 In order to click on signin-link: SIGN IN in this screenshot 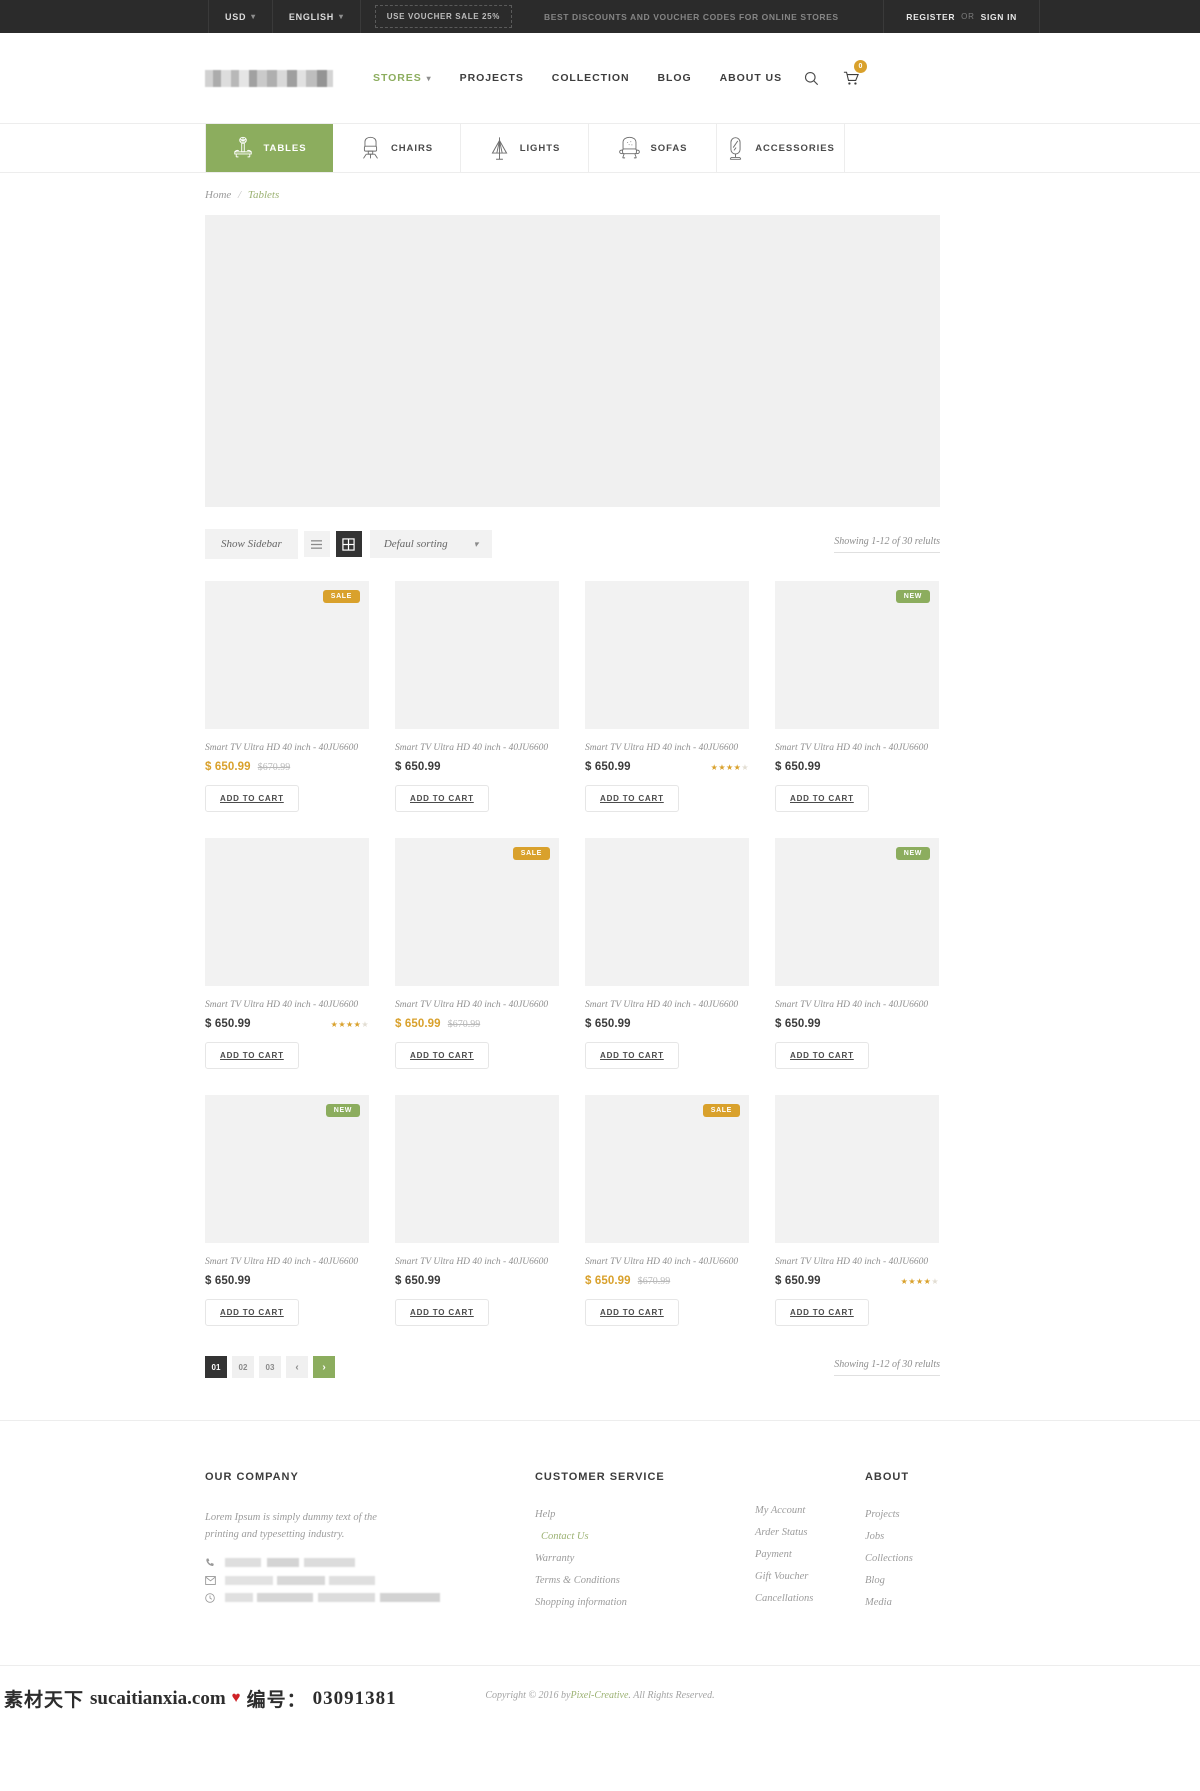, I will do `click(999, 17)`.